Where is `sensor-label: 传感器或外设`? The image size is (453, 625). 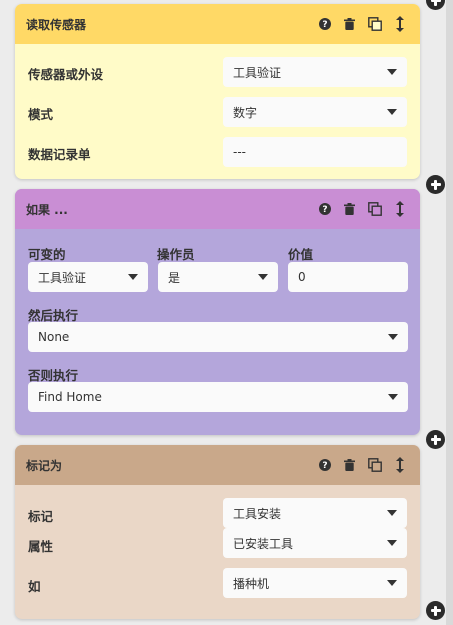 sensor-label: 传感器或外设 is located at coordinates (66, 74).